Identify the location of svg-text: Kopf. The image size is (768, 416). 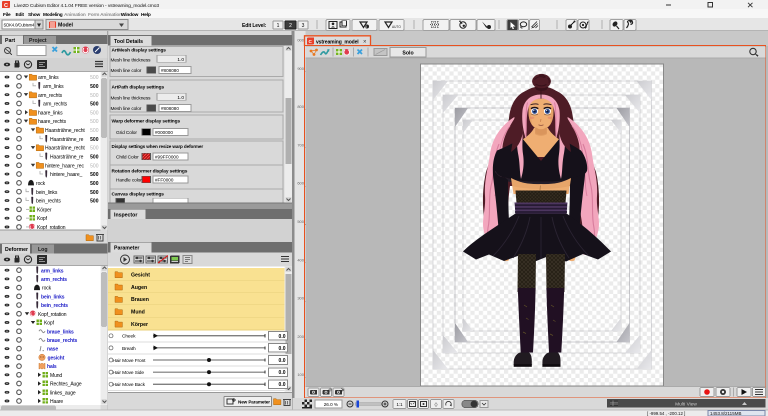
(49, 324).